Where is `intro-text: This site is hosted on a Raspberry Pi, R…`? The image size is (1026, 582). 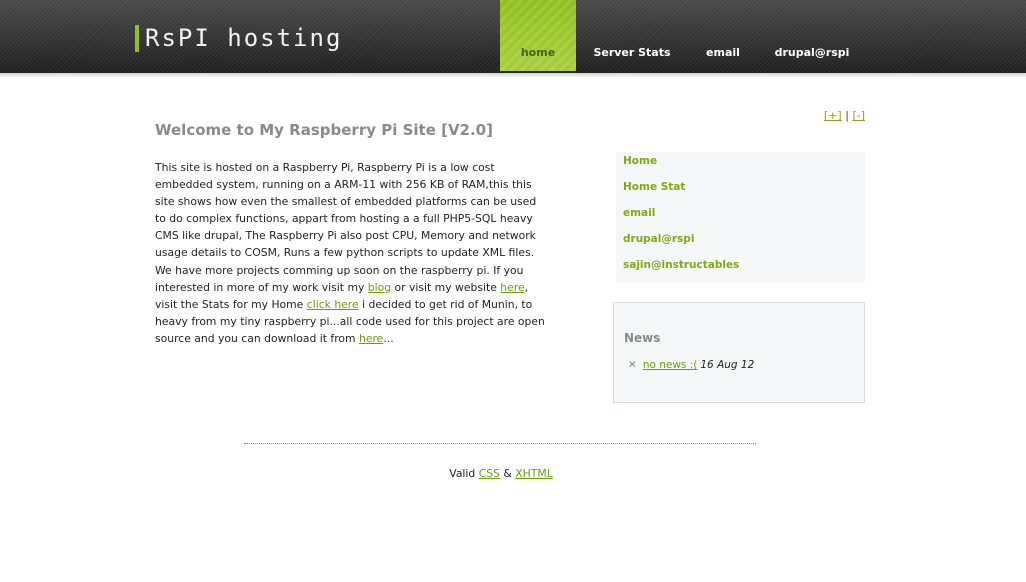 intro-text: This site is hosted on a Raspberry Pi, R… is located at coordinates (346, 227).